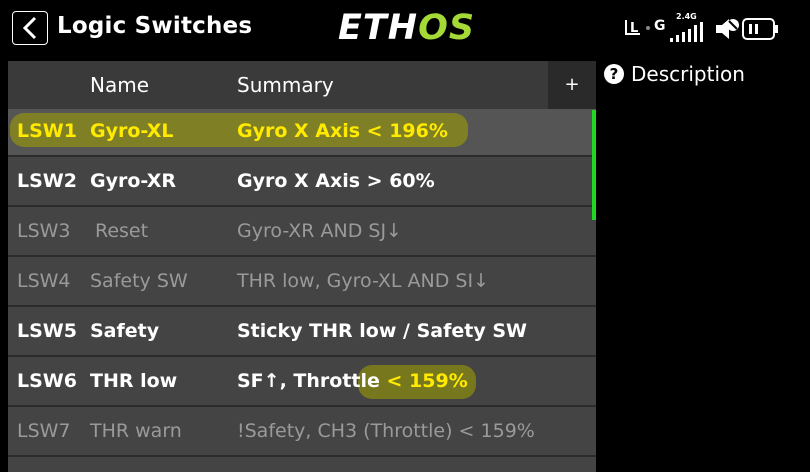  I want to click on page-title: Logic Switches, so click(155, 26).